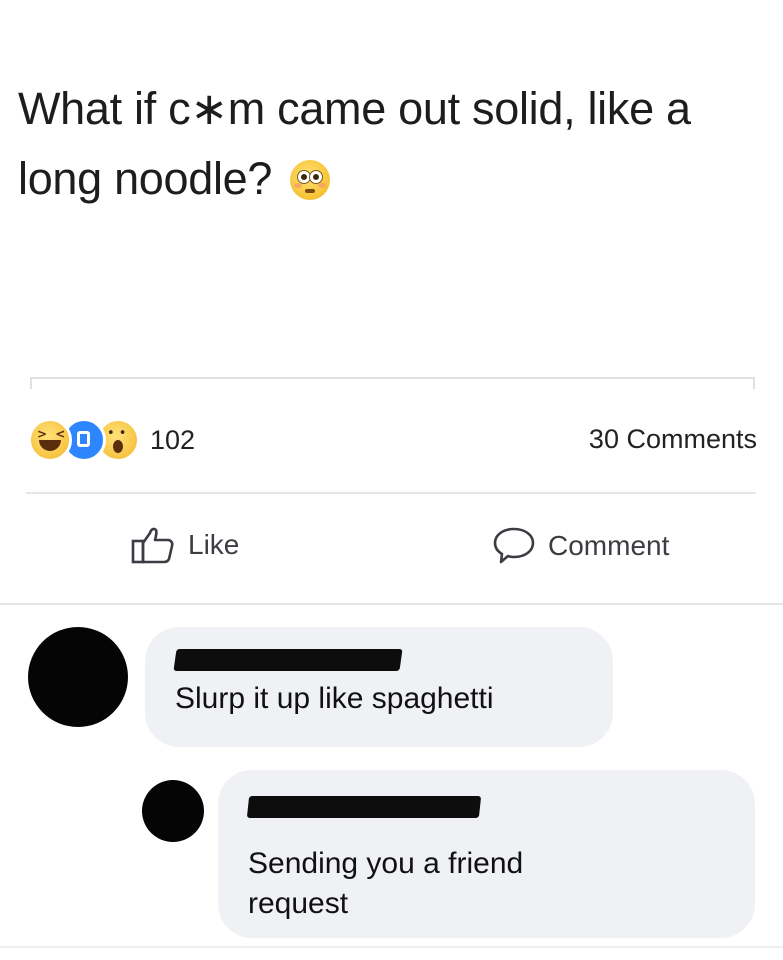 Image resolution: width=783 pixels, height=960 pixels. I want to click on reply-bubble: Sending you a friend request, so click(486, 854).